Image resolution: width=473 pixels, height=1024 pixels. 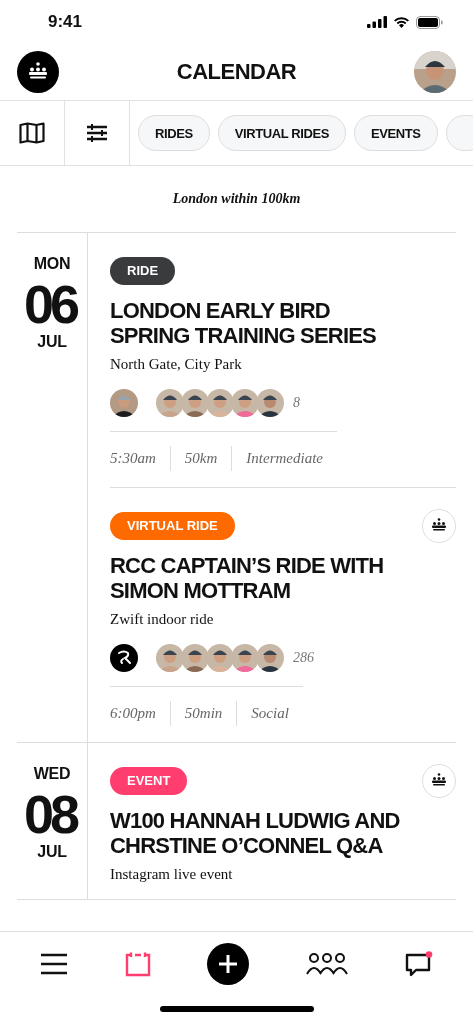 I want to click on weekday-label: WED, so click(x=52, y=774).